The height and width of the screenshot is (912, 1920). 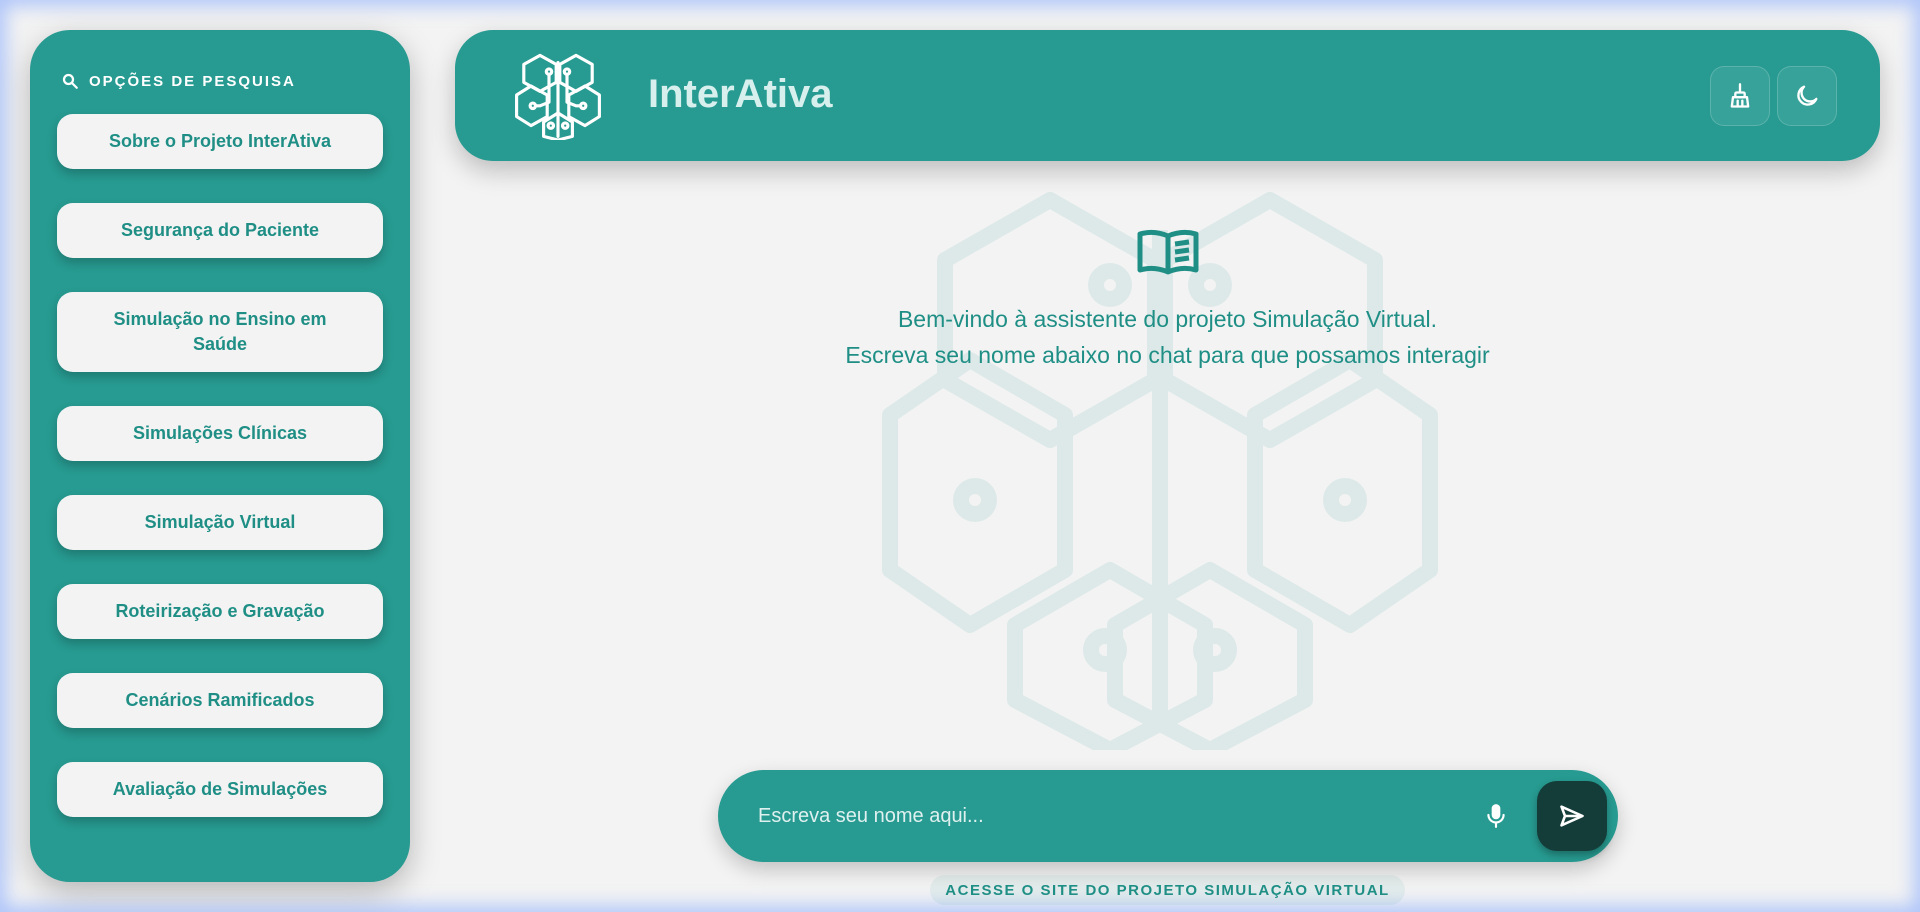 I want to click on app-title: InterAtiva, so click(x=740, y=94).